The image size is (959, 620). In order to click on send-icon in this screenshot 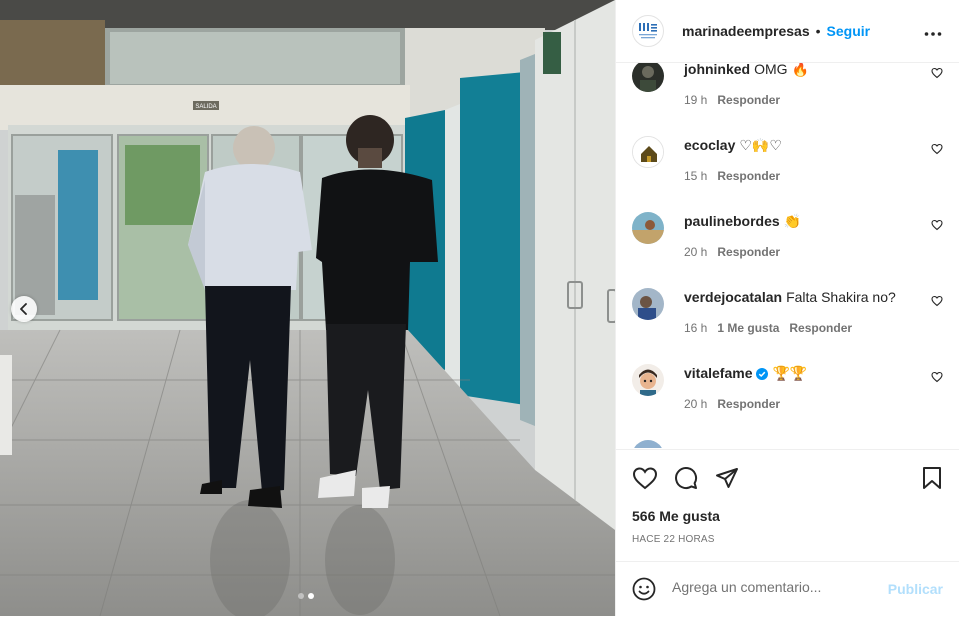, I will do `click(727, 478)`.